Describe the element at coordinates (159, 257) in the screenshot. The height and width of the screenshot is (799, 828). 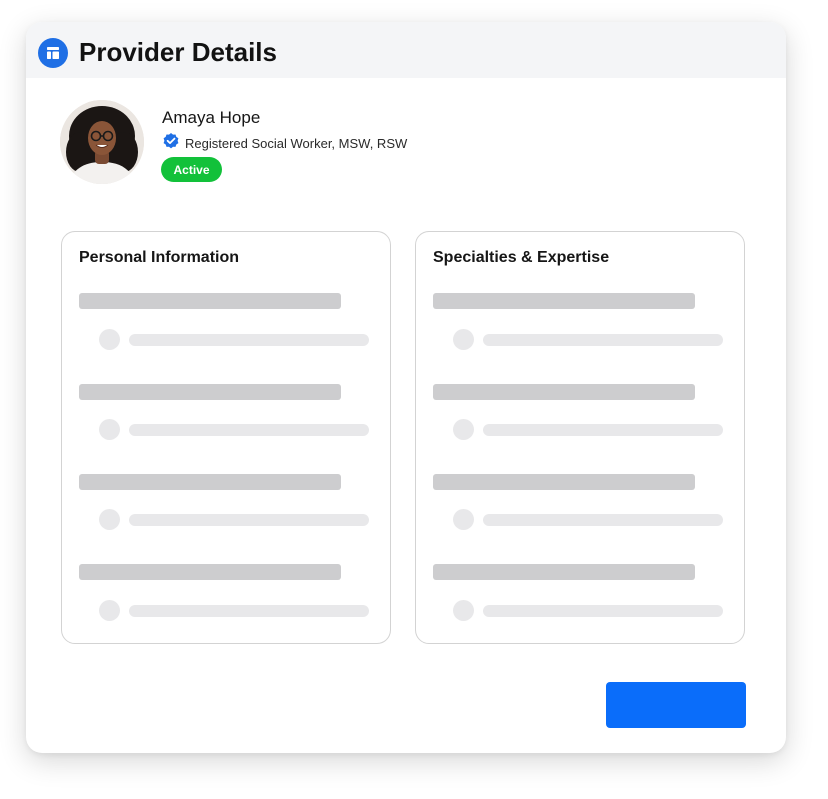
I see `personal-information-title: Personal Information` at that location.